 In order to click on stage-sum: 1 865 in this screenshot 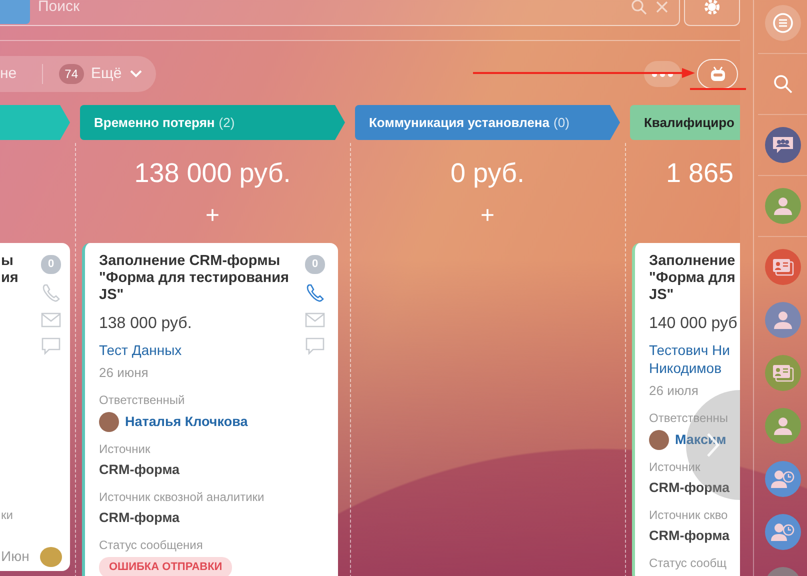, I will do `click(700, 173)`.